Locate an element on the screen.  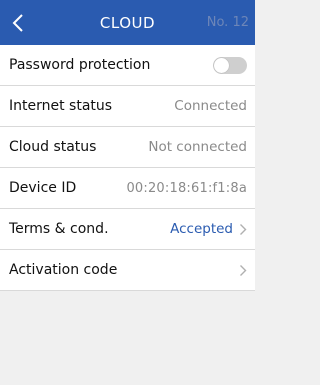
back-button is located at coordinates (18, 22).